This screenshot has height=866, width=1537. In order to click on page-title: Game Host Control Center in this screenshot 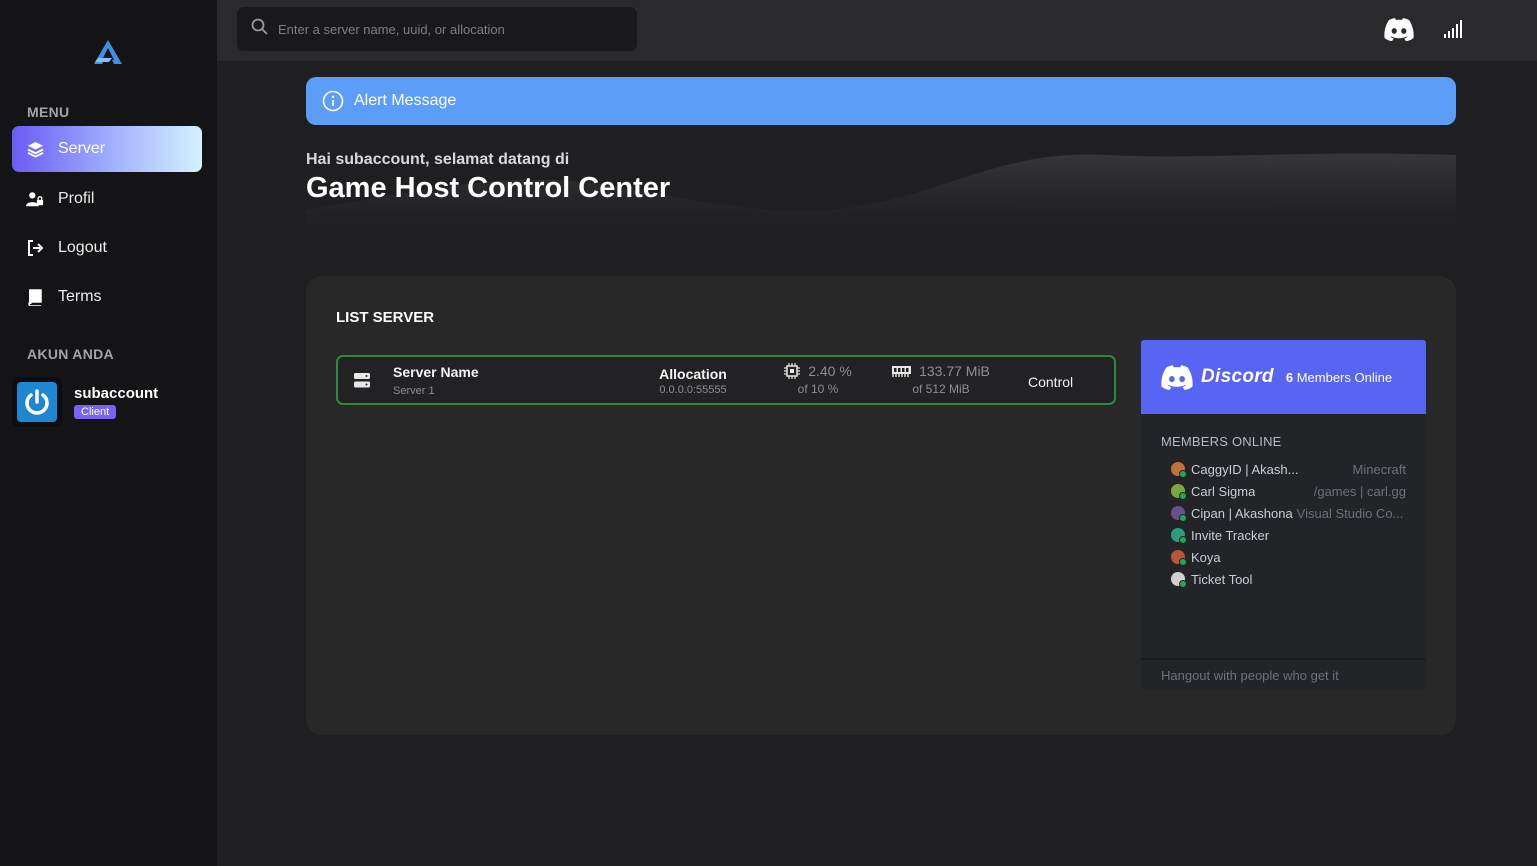, I will do `click(488, 188)`.